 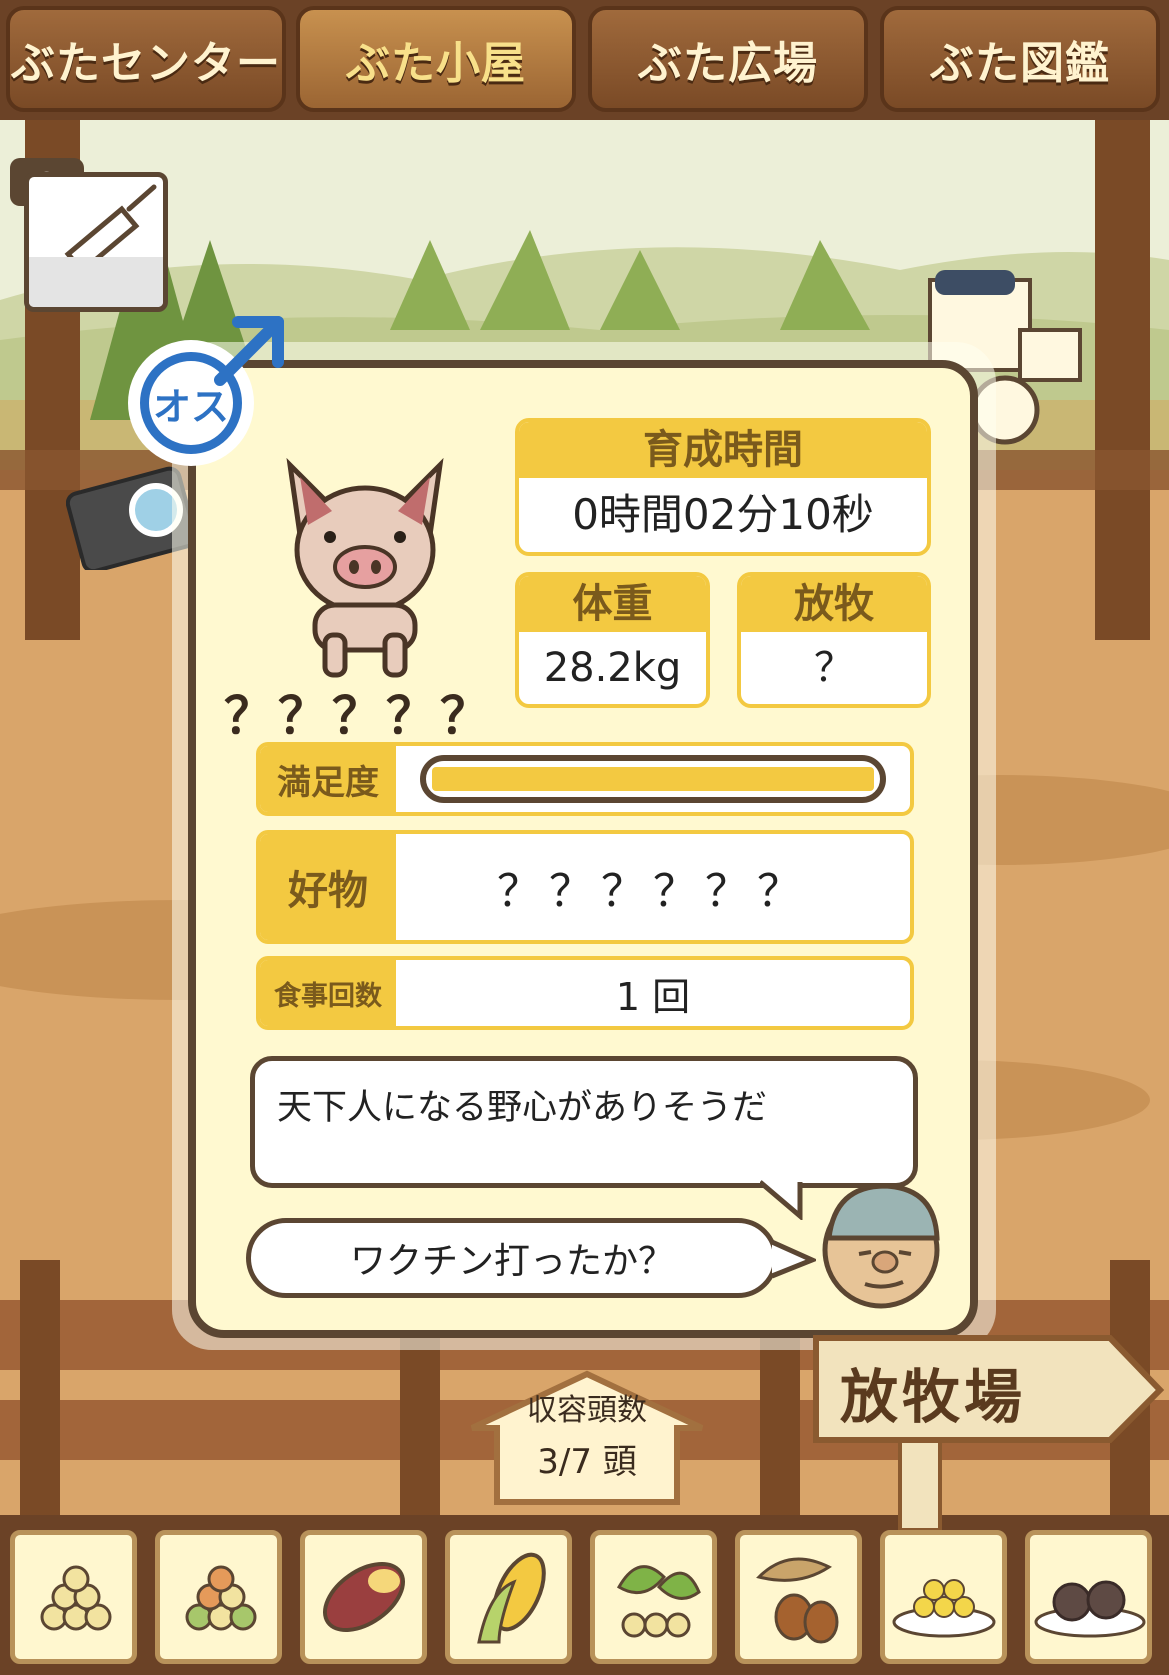 I want to click on pasture-label: 放牧, so click(x=834, y=604).